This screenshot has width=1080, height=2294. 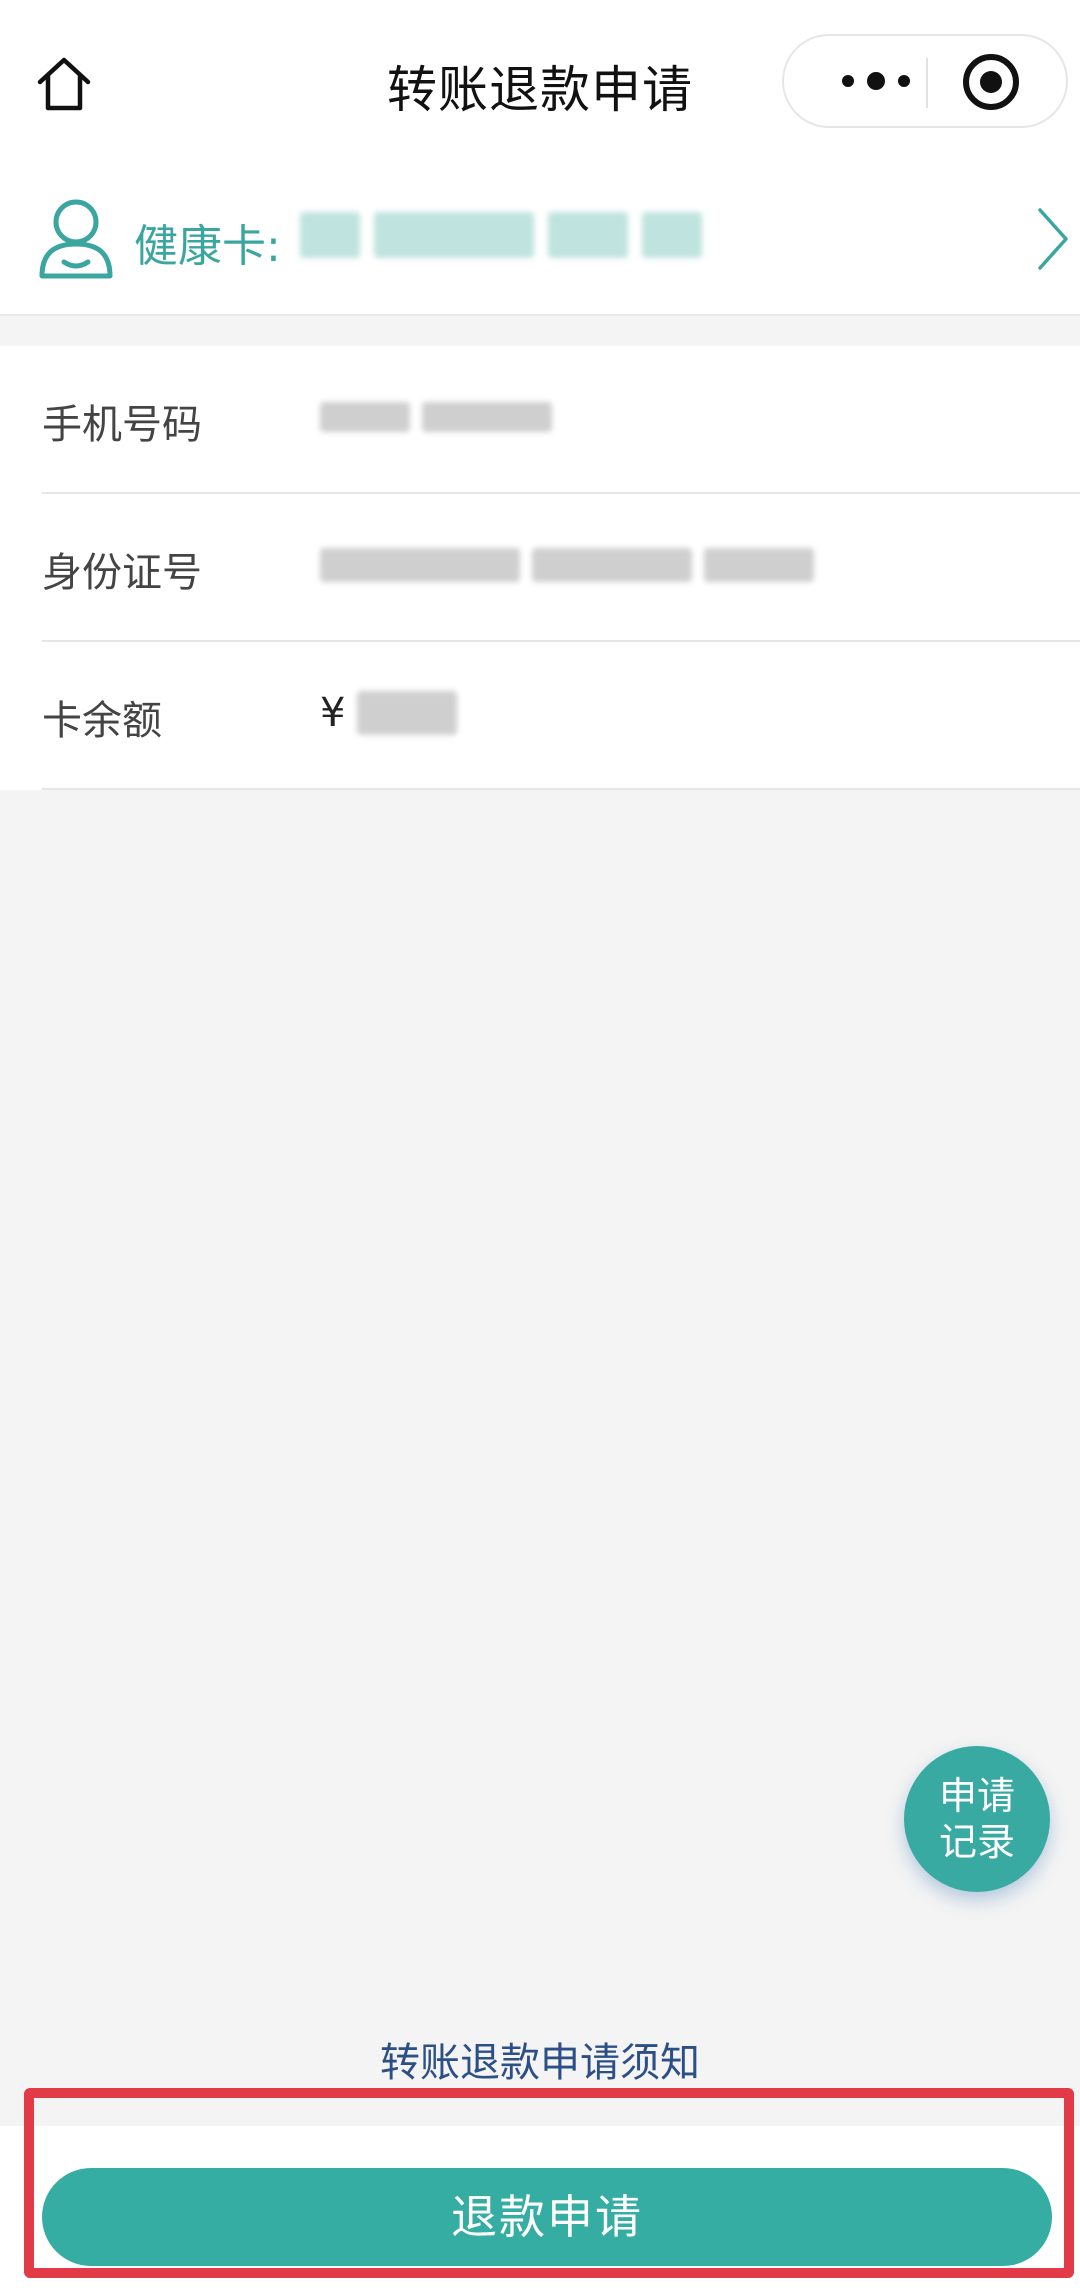 I want to click on id-number-row: 身份证号, so click(x=561, y=566).